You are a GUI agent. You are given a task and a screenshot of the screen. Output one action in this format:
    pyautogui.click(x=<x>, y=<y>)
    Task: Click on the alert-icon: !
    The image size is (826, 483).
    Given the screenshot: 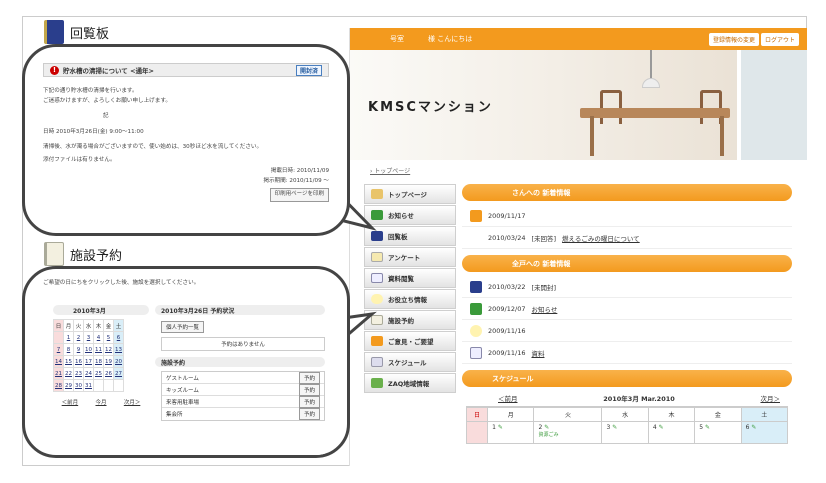 What is the action you would take?
    pyautogui.click(x=54, y=70)
    